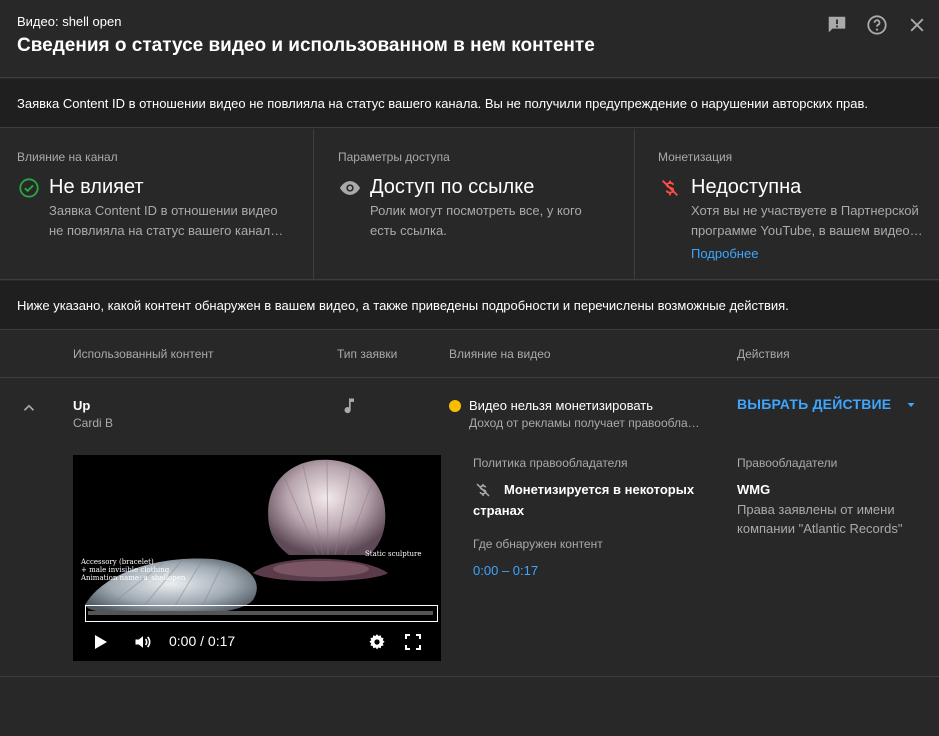 The height and width of the screenshot is (736, 939). I want to click on chevron-up-icon, so click(29, 408).